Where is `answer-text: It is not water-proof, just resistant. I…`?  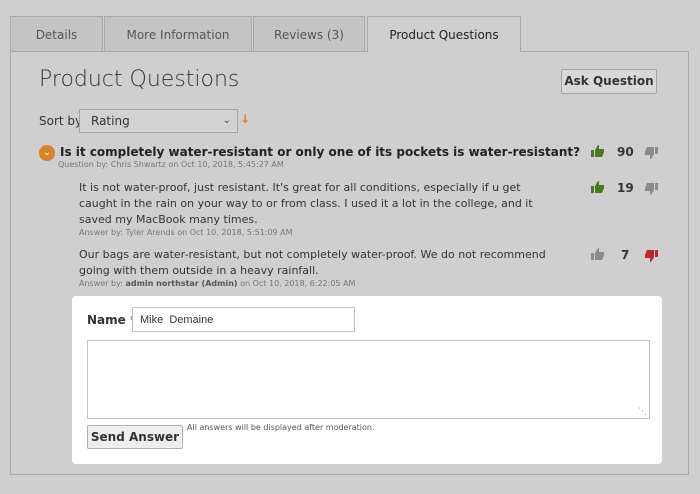
answer-text: It is not water-proof, just resistant. I… is located at coordinates (306, 203).